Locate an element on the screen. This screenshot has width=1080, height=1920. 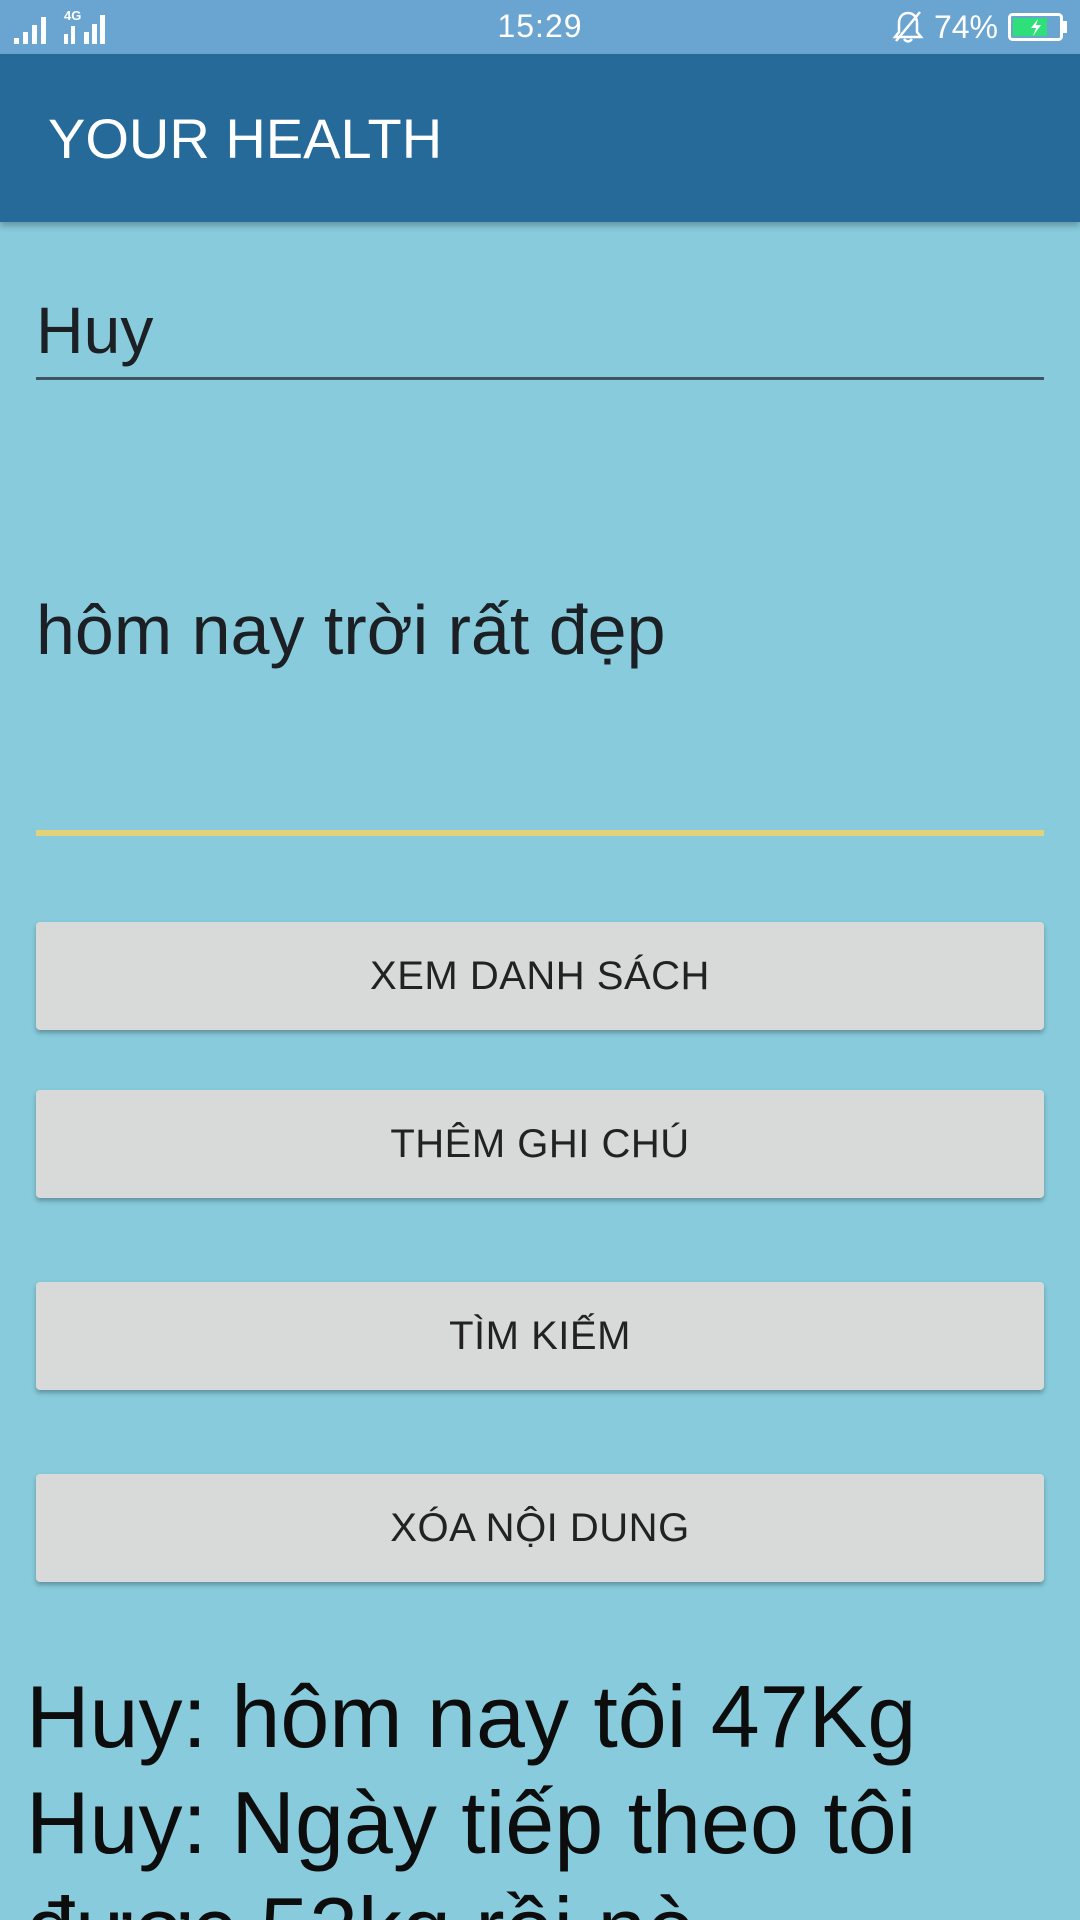
name-input: Huy is located at coordinates (540, 329).